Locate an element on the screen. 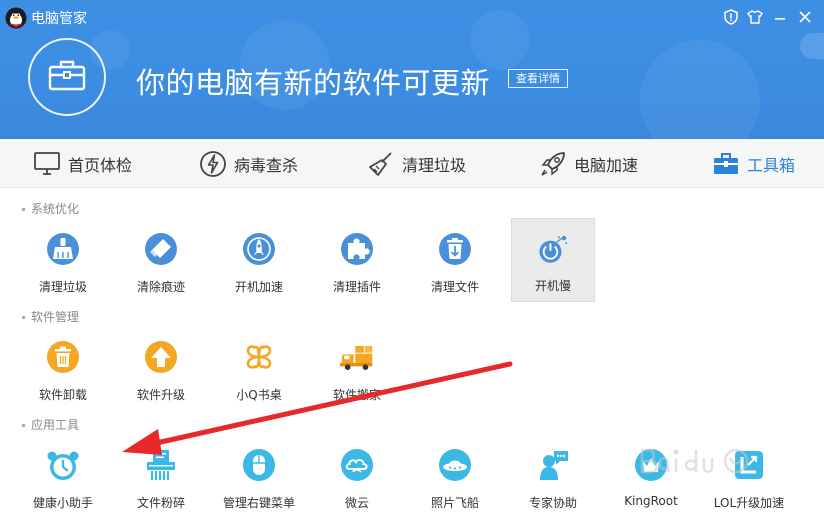 The image size is (824, 514). title-bar: 电脑管家 is located at coordinates (412, 19).